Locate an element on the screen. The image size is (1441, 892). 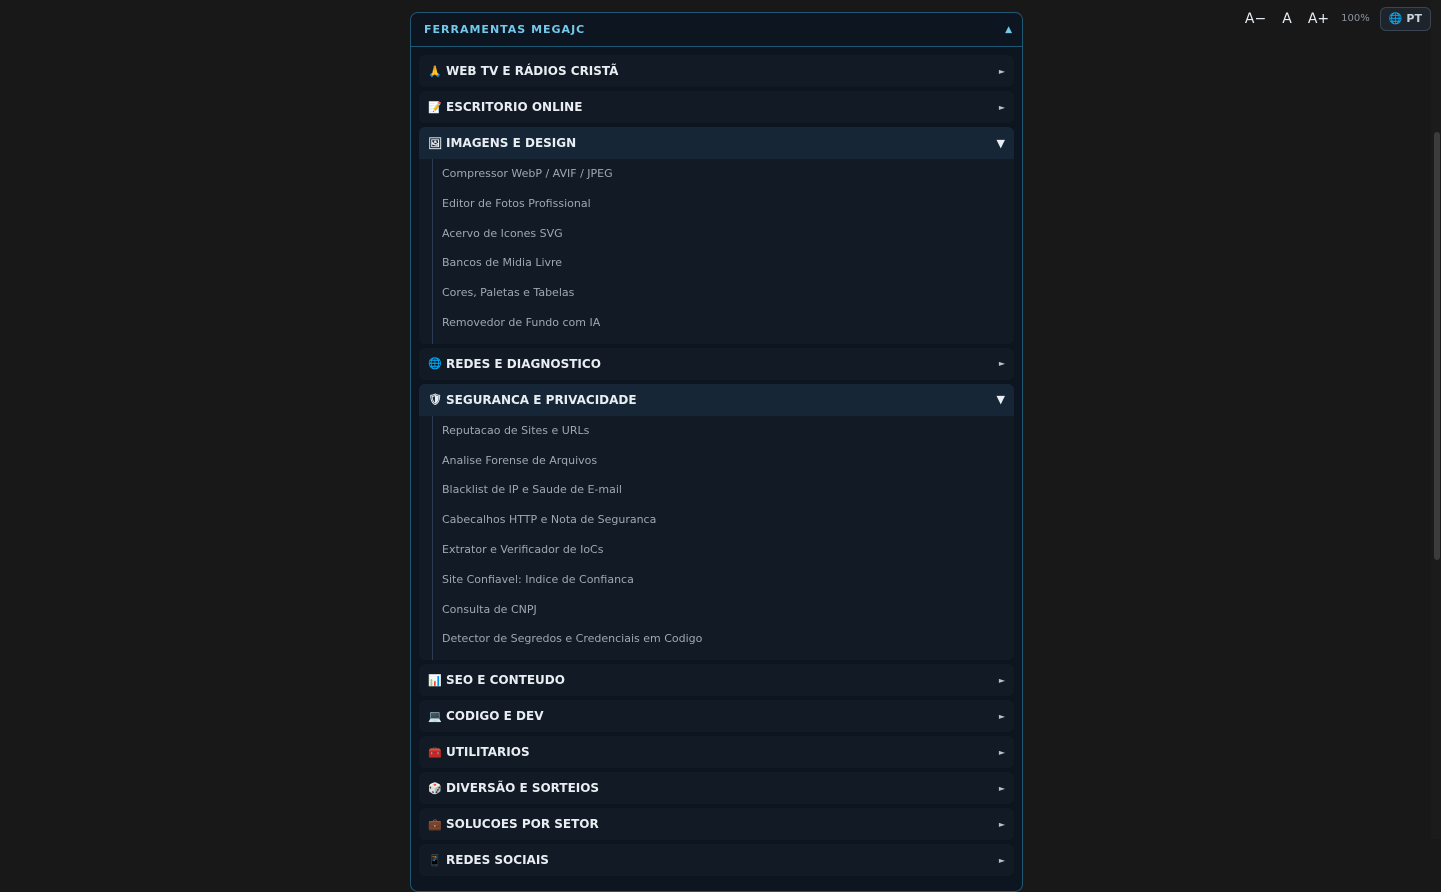
font-decrease-button: A− is located at coordinates (1255, 19).